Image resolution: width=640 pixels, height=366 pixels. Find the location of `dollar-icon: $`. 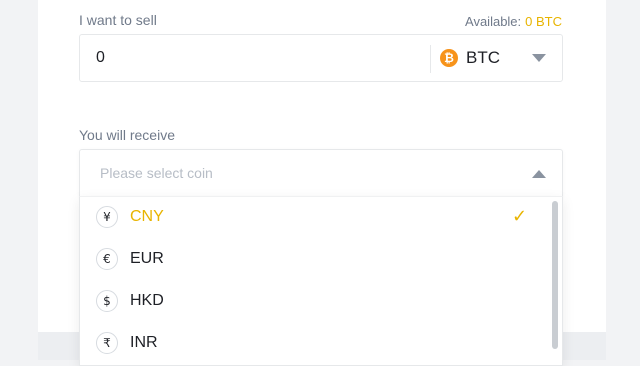

dollar-icon: $ is located at coordinates (107, 301).